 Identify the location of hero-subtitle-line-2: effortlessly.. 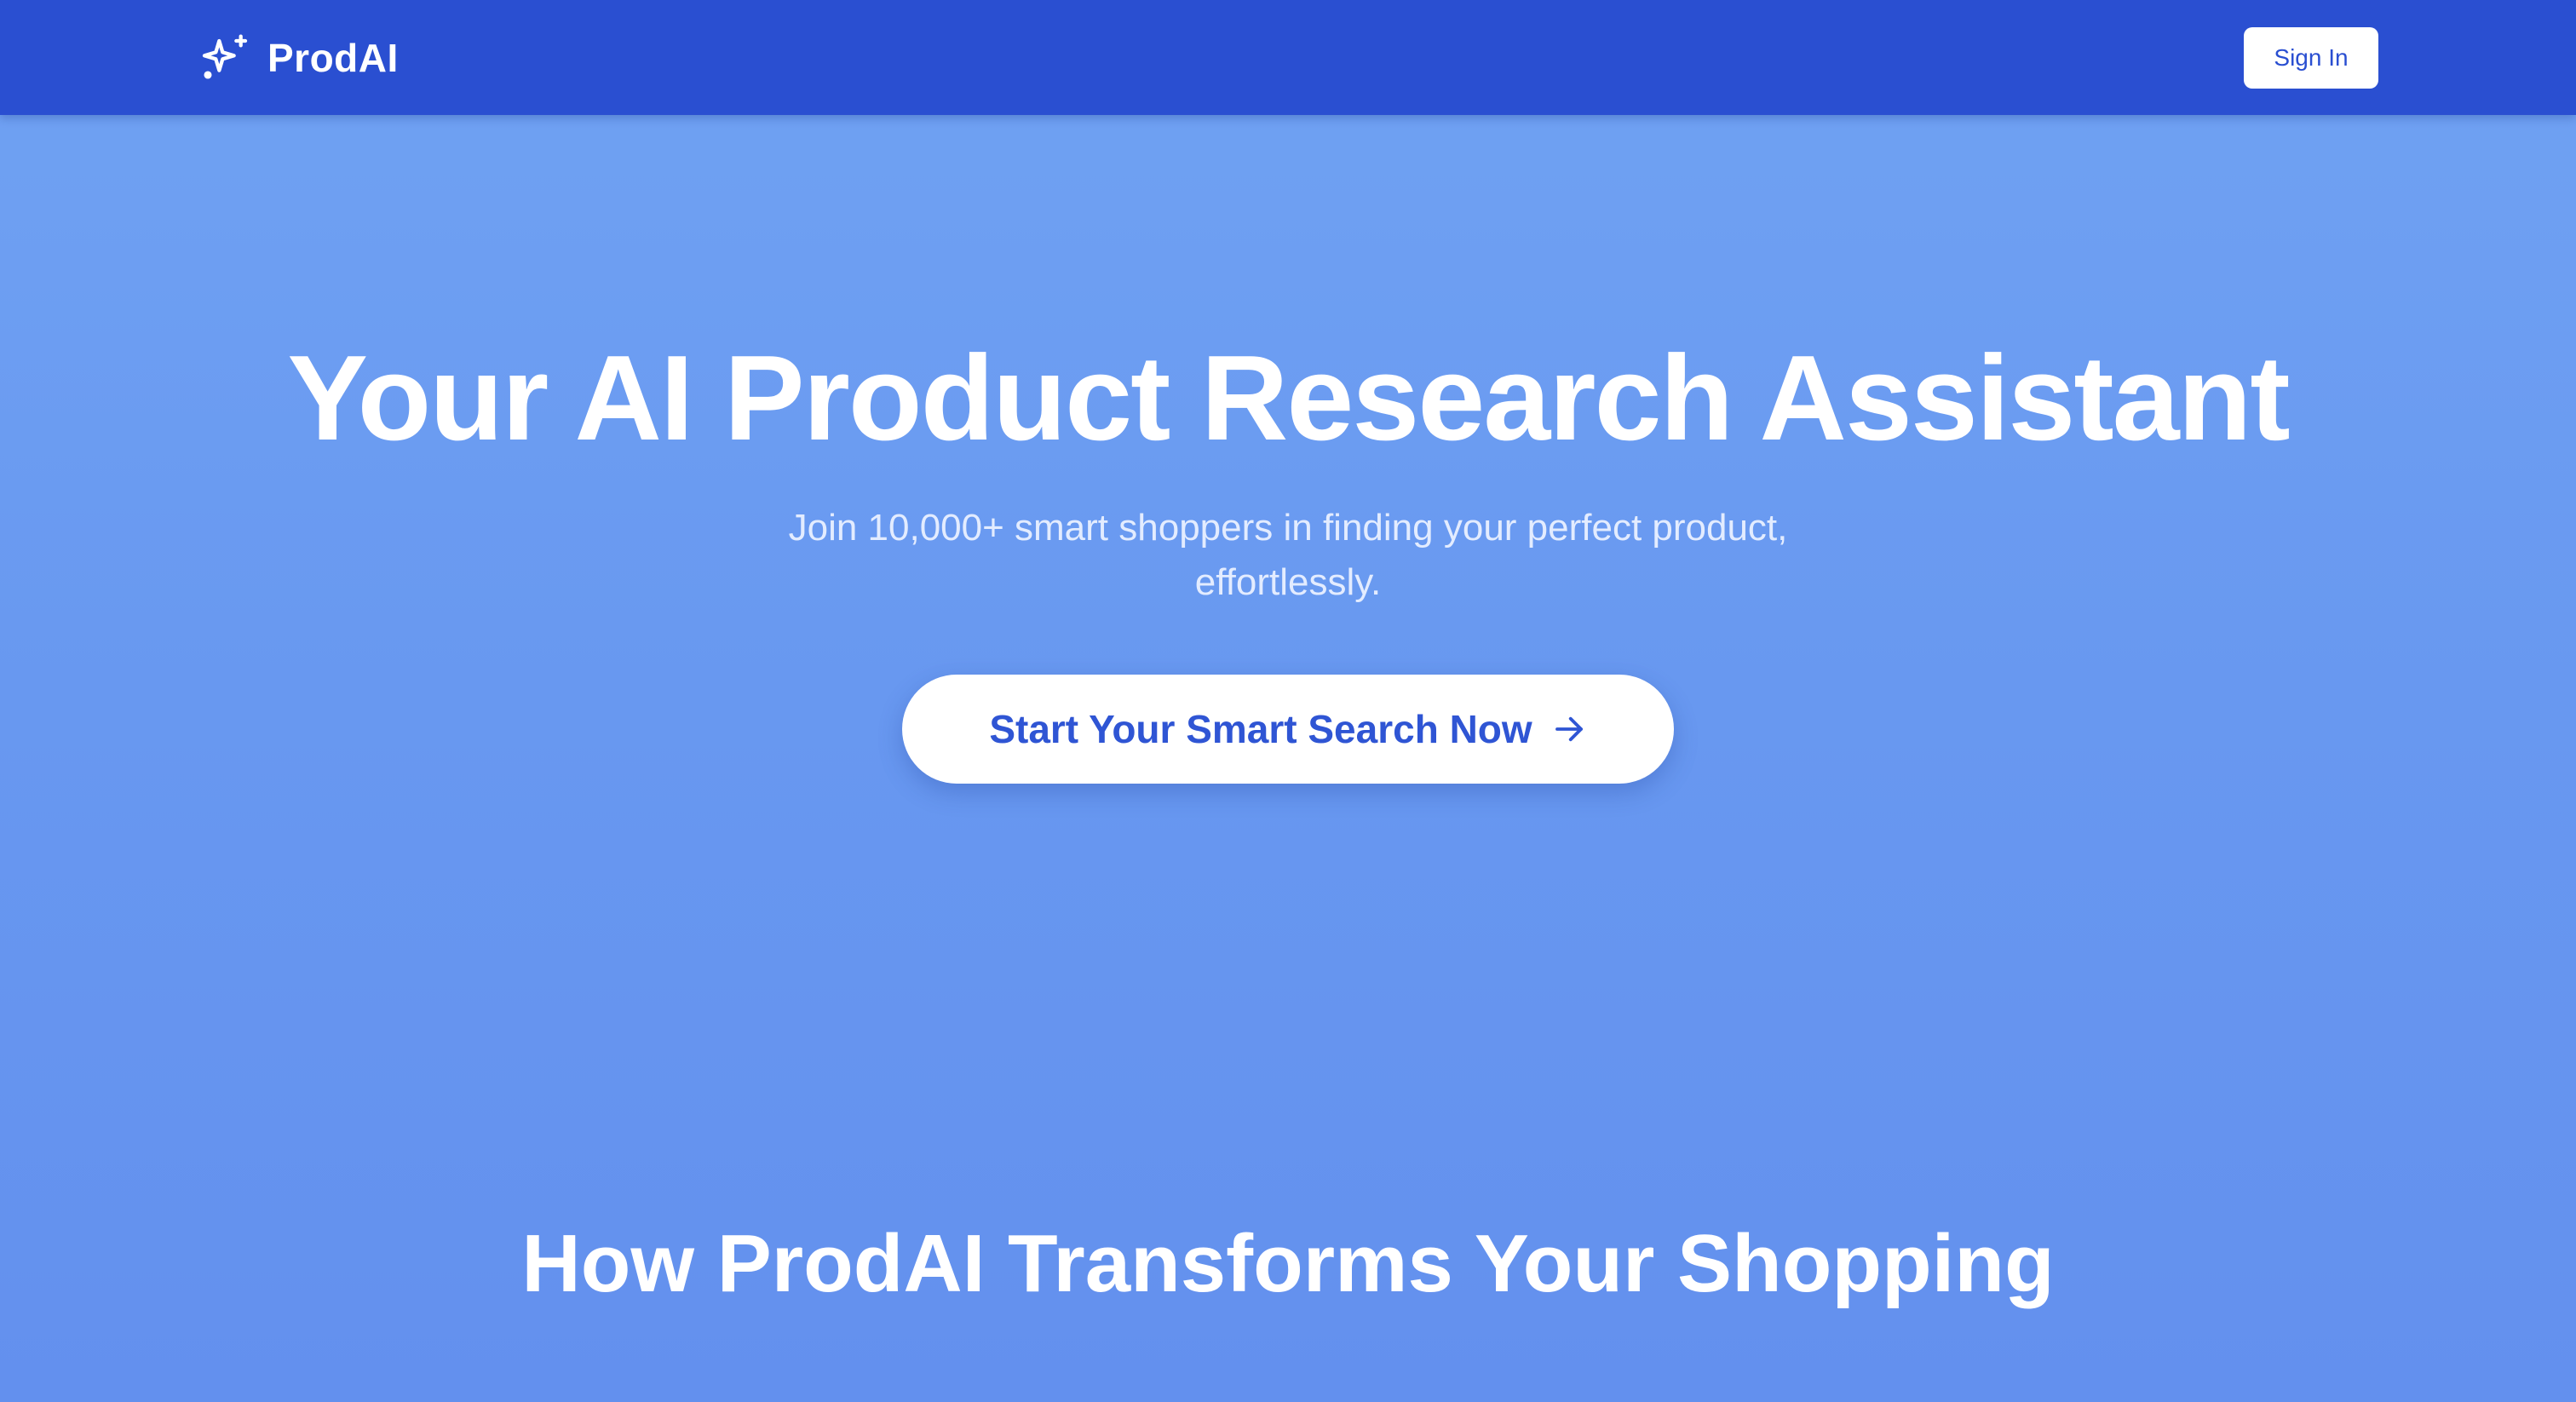
(1288, 582).